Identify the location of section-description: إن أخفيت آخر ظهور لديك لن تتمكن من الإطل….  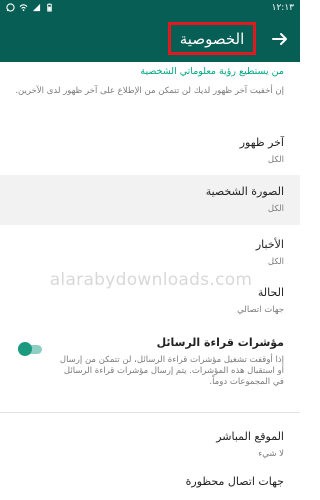
(149, 91).